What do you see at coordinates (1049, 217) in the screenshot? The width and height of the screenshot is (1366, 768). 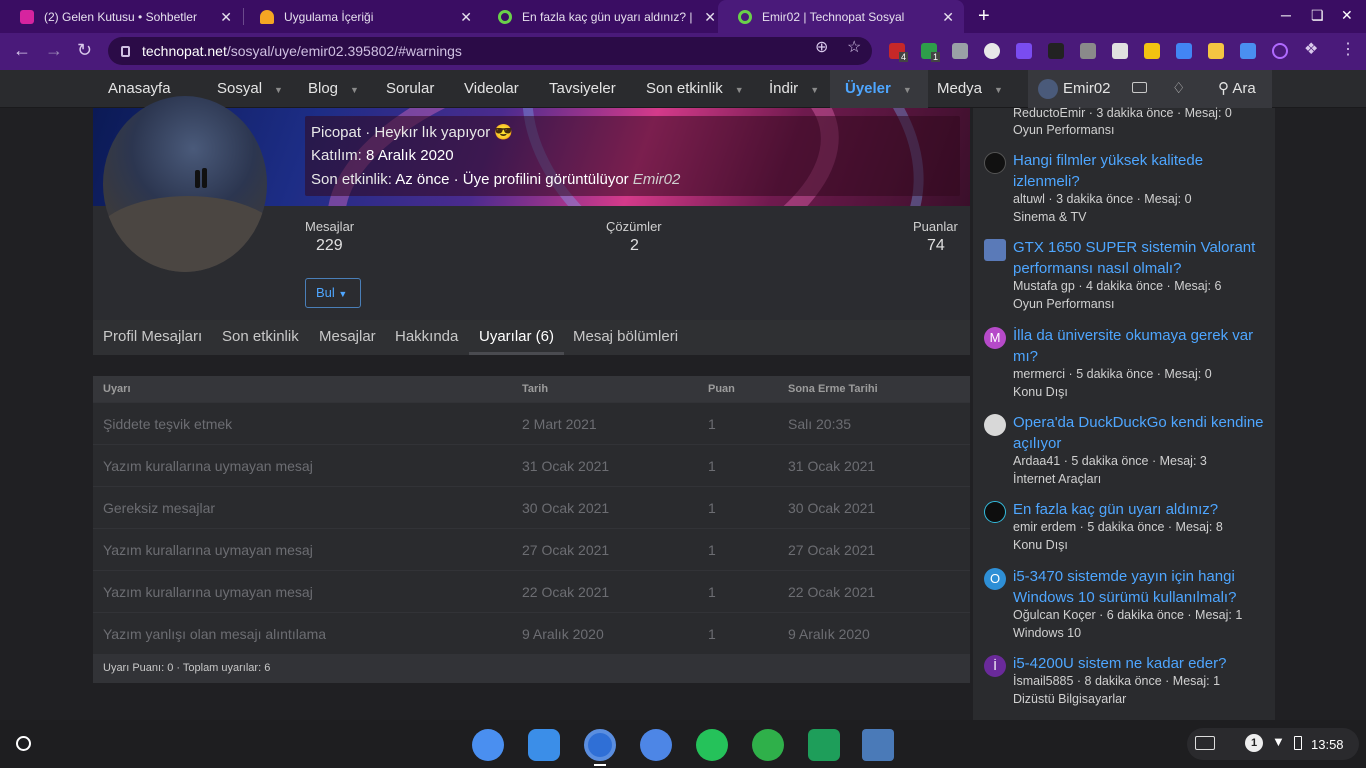 I see `thread-forum: Sinema & TV` at bounding box center [1049, 217].